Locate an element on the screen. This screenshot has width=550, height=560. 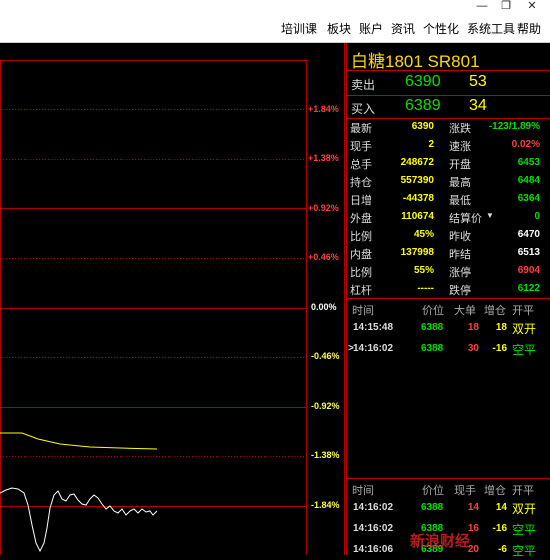
field-label: 跌停 is located at coordinates (460, 291).